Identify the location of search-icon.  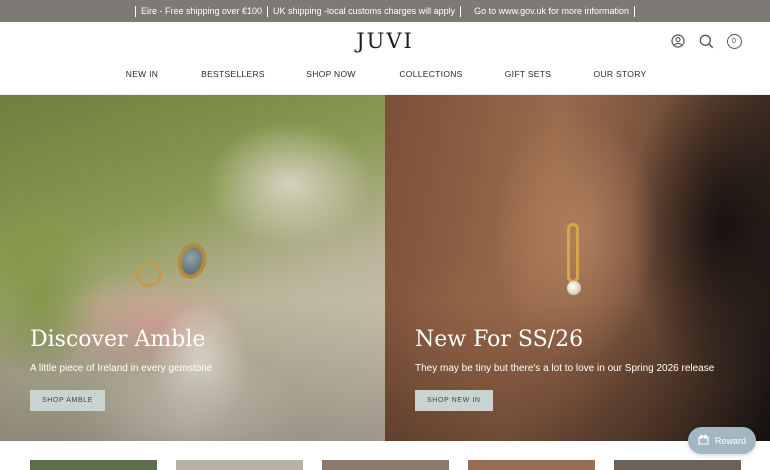
(706, 41).